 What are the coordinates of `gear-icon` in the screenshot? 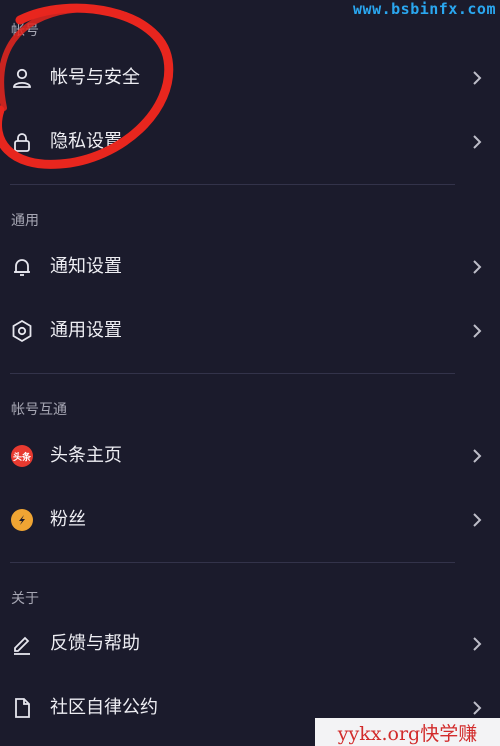 It's located at (22, 331).